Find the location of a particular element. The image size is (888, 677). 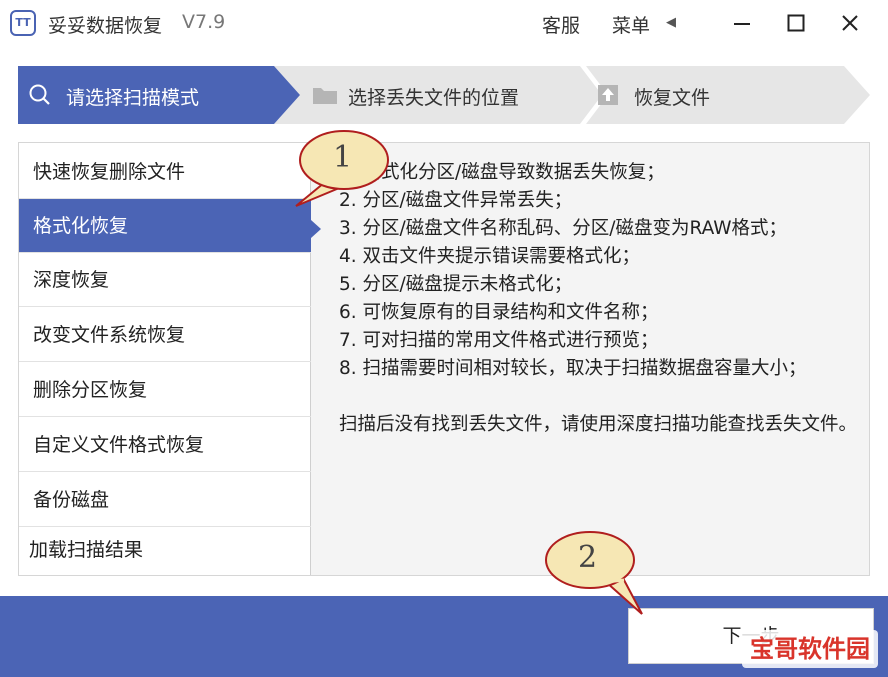

description-line: 6. 可恢复原有的目录结构和文件名称； is located at coordinates (499, 312).